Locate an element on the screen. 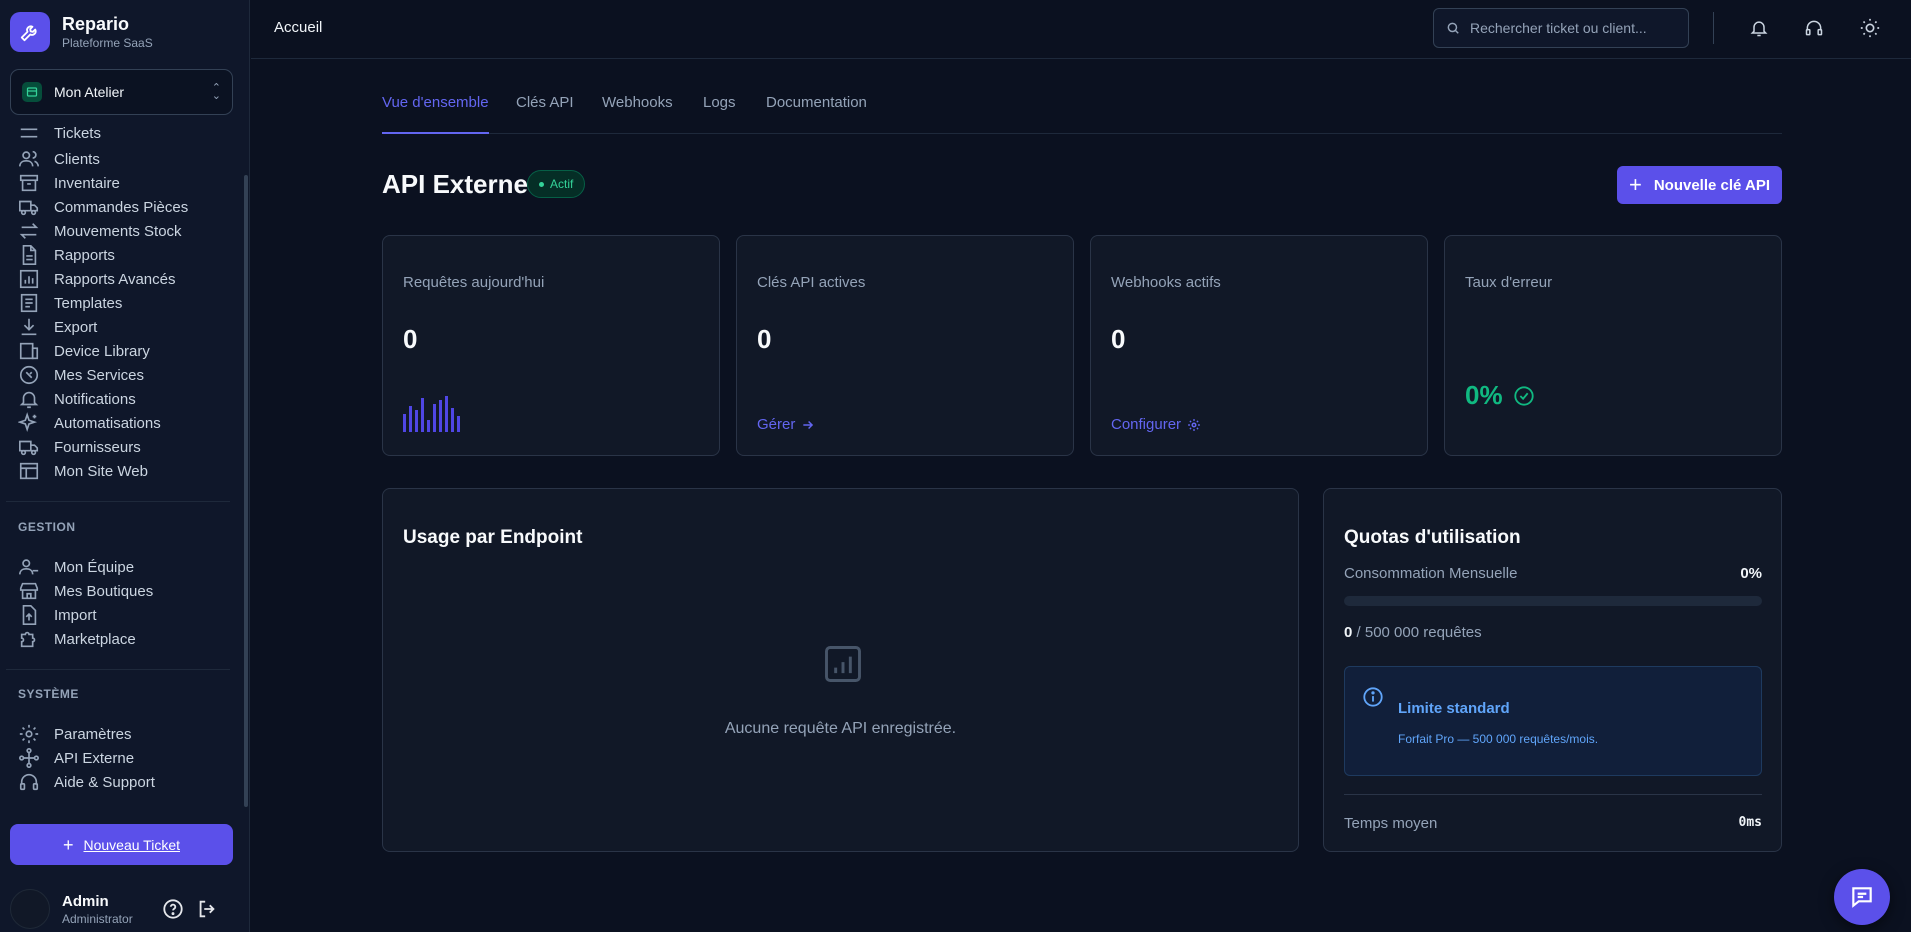  tab-documentation: Documentation is located at coordinates (816, 114).